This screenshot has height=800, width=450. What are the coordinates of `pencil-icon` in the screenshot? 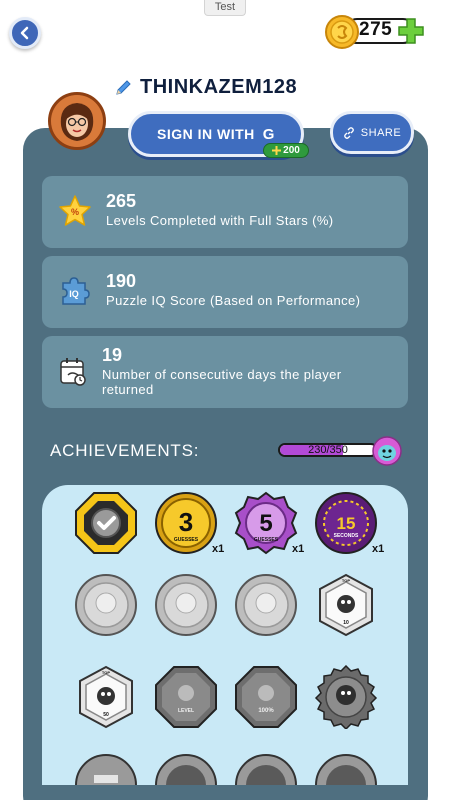 It's located at (124, 87).